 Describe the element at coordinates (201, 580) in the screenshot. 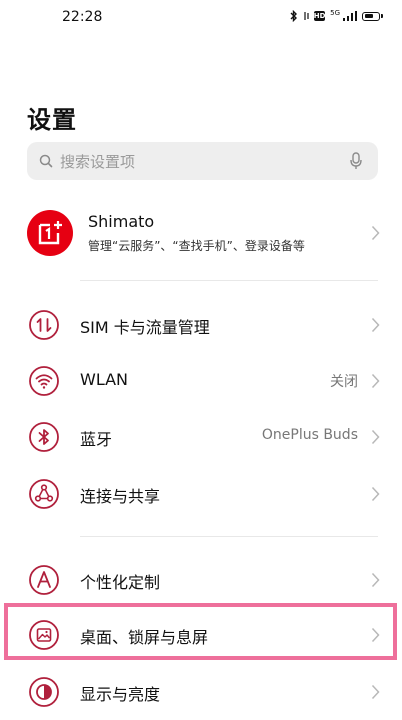

I see `menu-item-personalize: 个性化定制` at that location.